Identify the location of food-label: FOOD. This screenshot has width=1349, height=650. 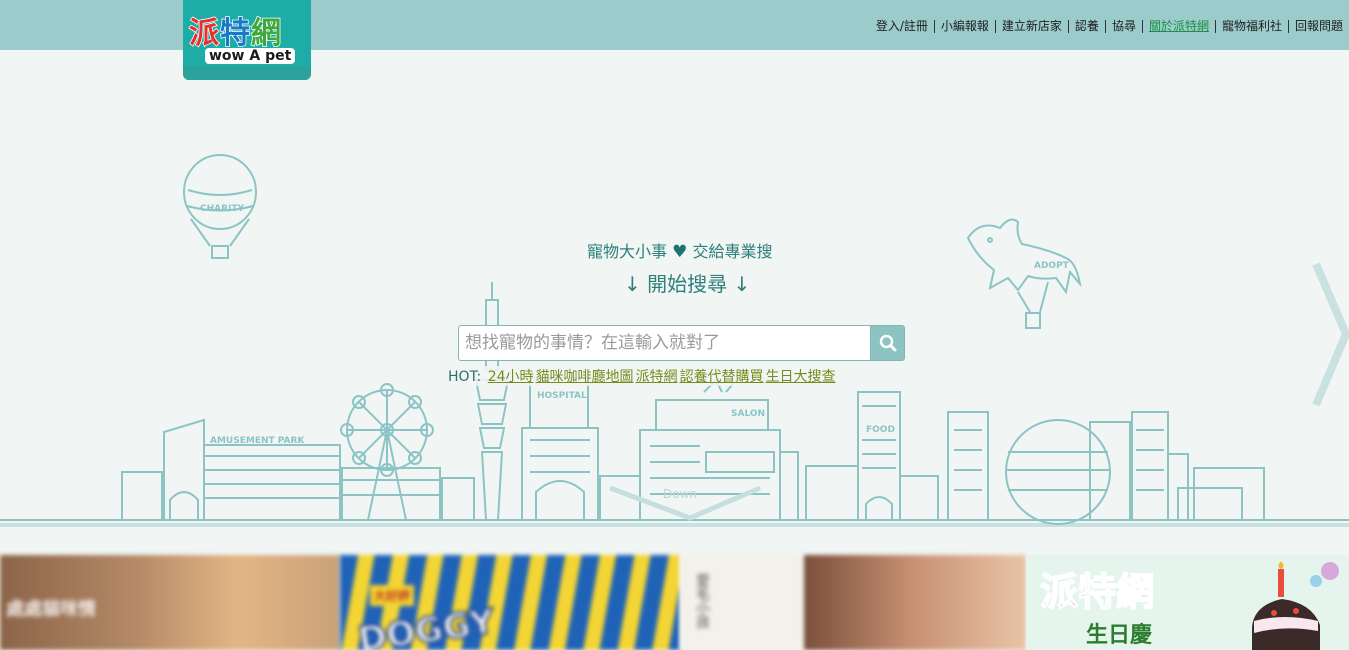
(880, 430).